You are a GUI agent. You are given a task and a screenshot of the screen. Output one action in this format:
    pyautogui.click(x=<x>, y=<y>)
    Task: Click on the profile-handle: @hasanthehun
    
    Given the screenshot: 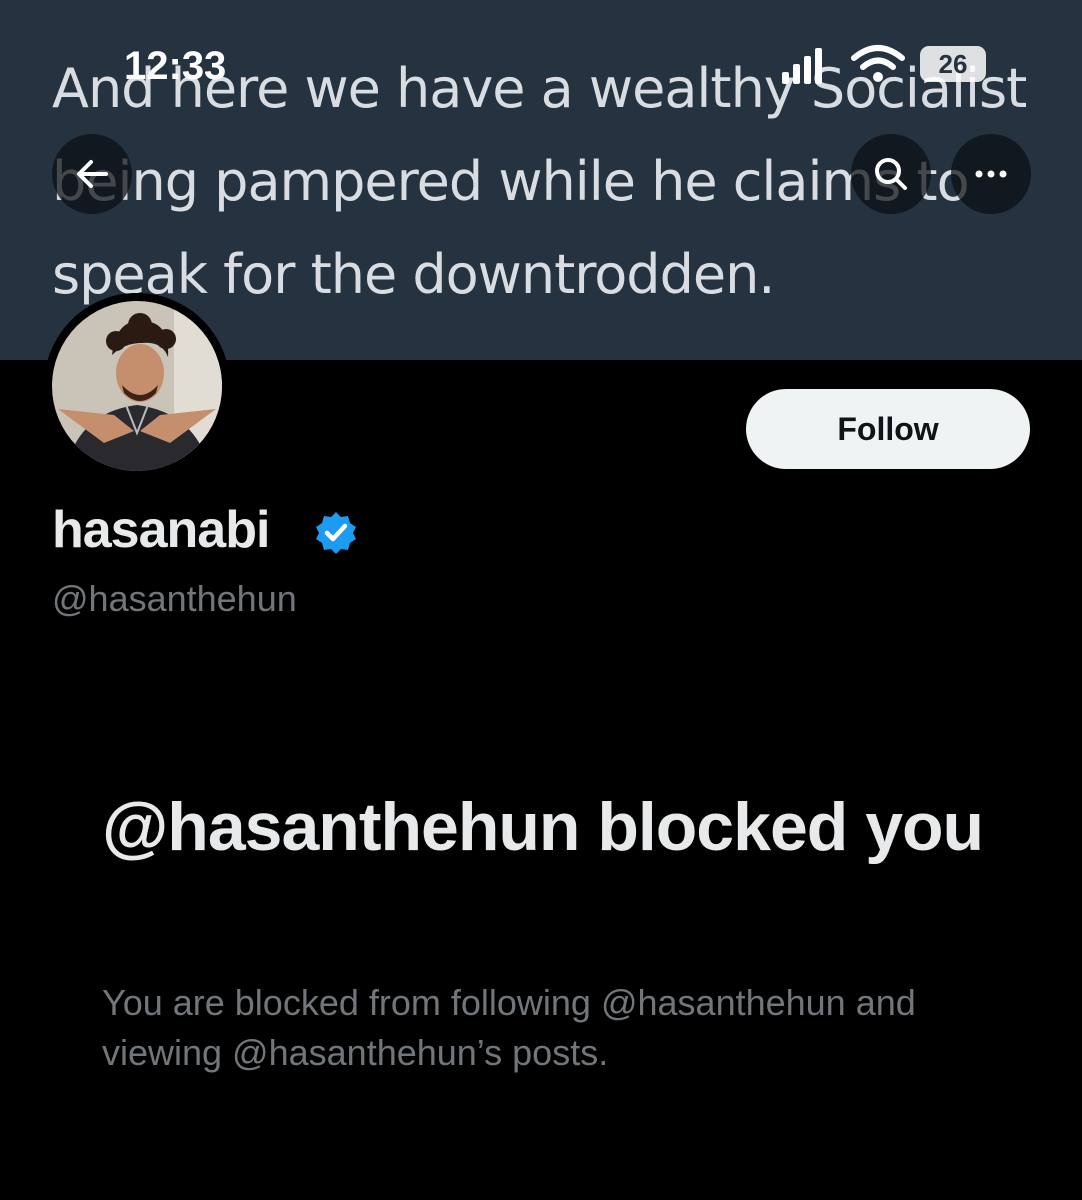 What is the action you would take?
    pyautogui.click(x=174, y=598)
    